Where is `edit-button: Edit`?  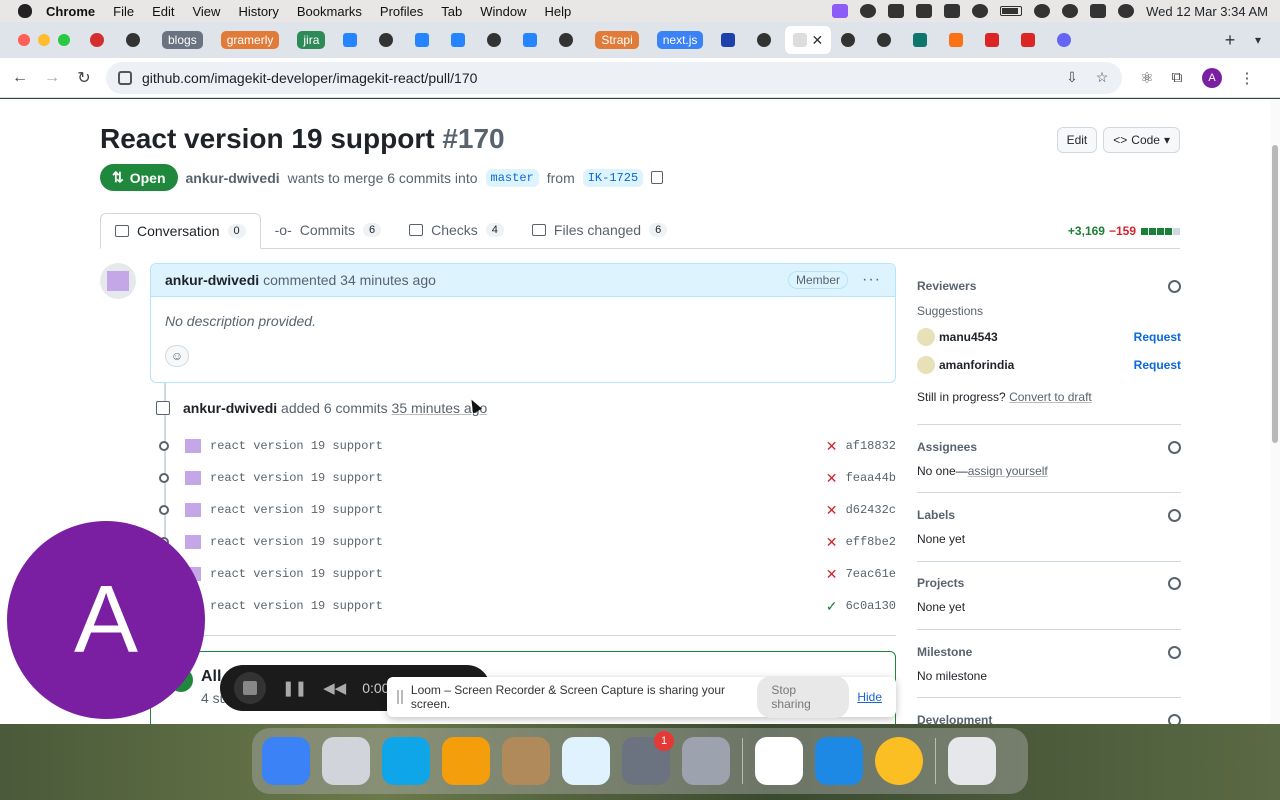
edit-button: Edit is located at coordinates (1077, 140).